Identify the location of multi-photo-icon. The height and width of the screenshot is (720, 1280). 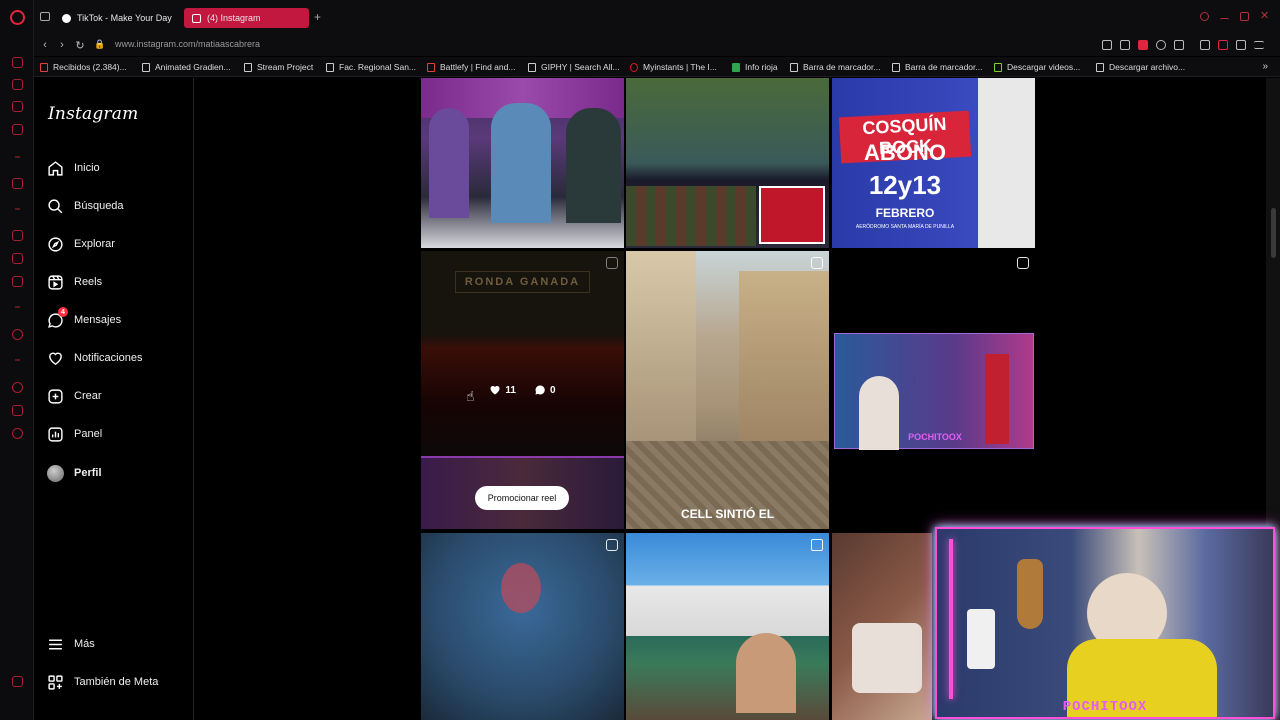
(817, 545).